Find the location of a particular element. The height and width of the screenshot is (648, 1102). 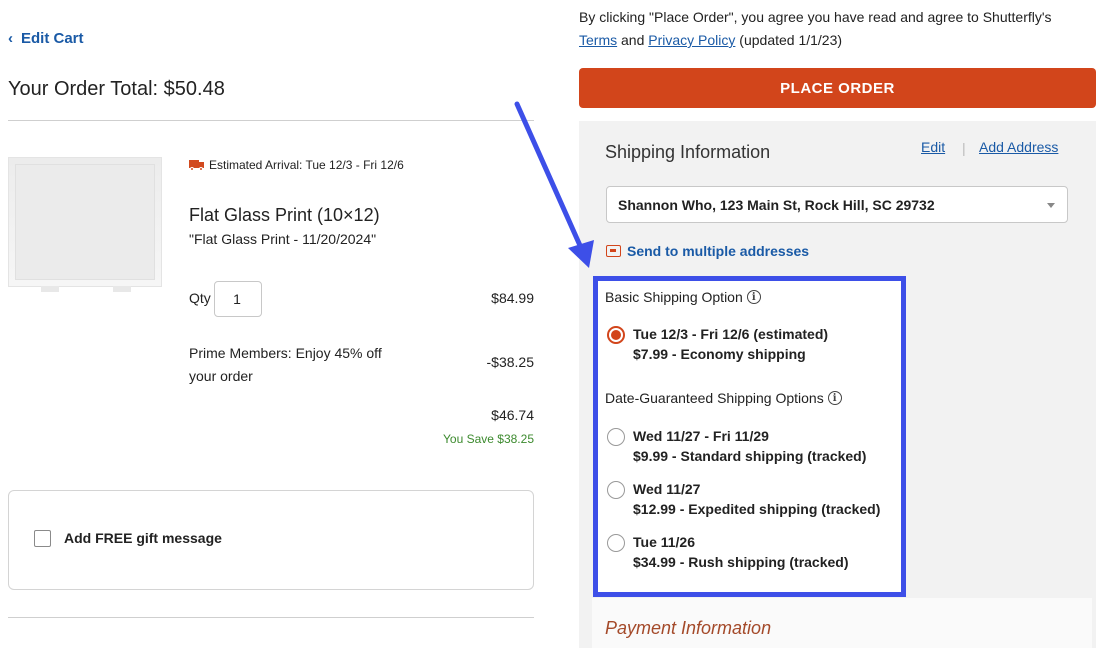

basic-shipping-heading: Basic Shipping Option i is located at coordinates (683, 297).